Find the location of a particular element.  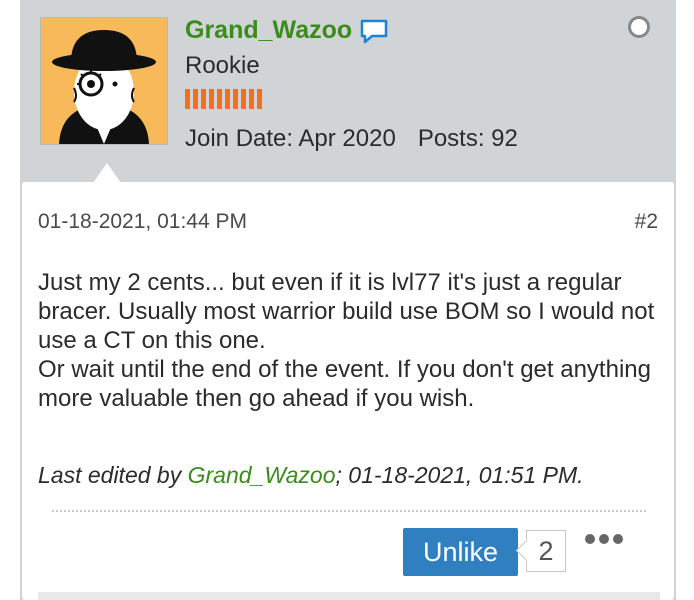

last-edited-suffix: ; 01-18-2021, 01:51 PM. is located at coordinates (459, 475).